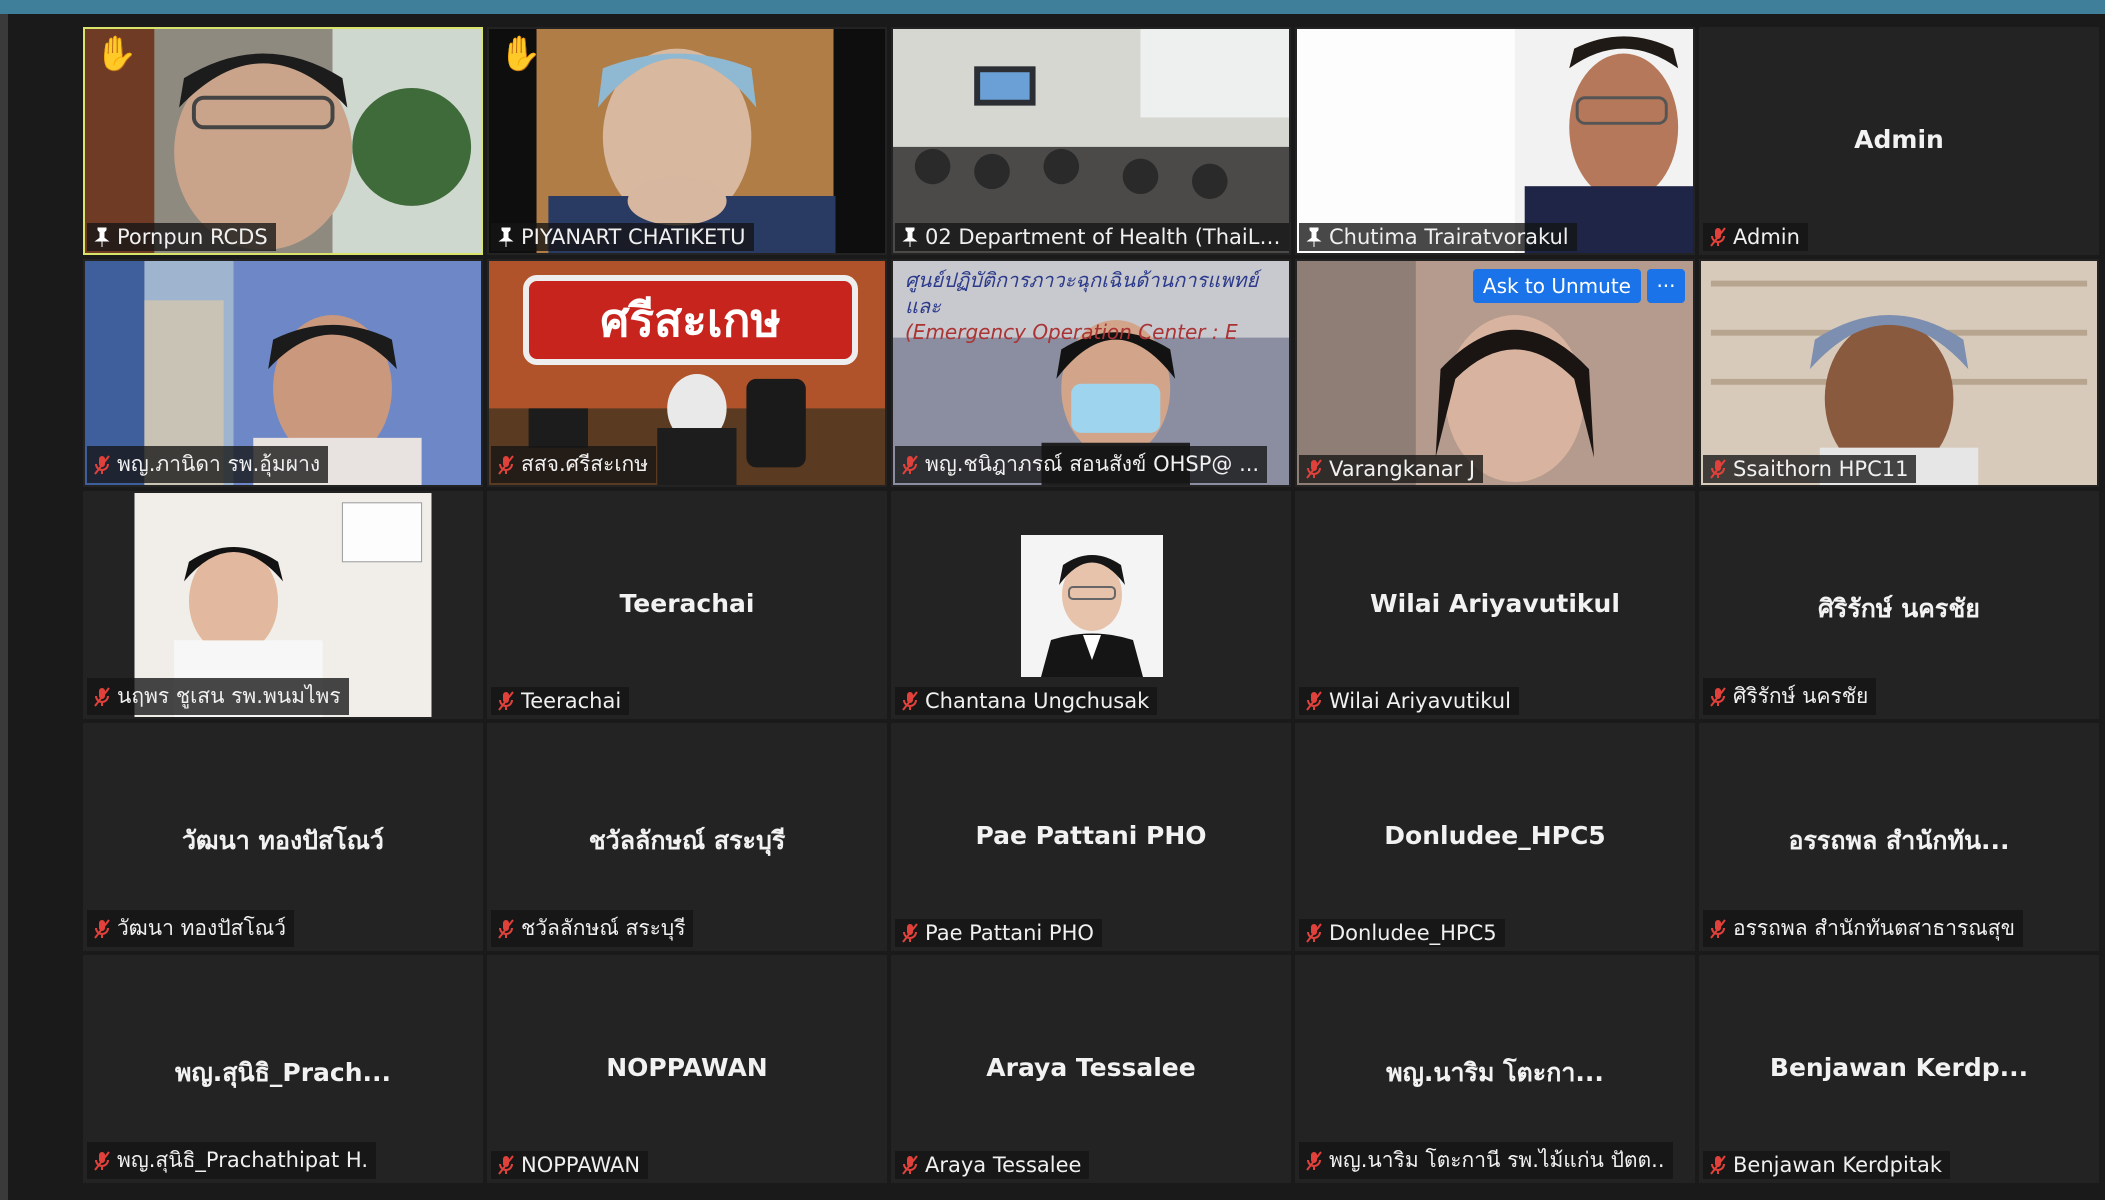  What do you see at coordinates (1801, 696) in the screenshot?
I see `participant-name: ศิริรักษ์ นครชัย` at bounding box center [1801, 696].